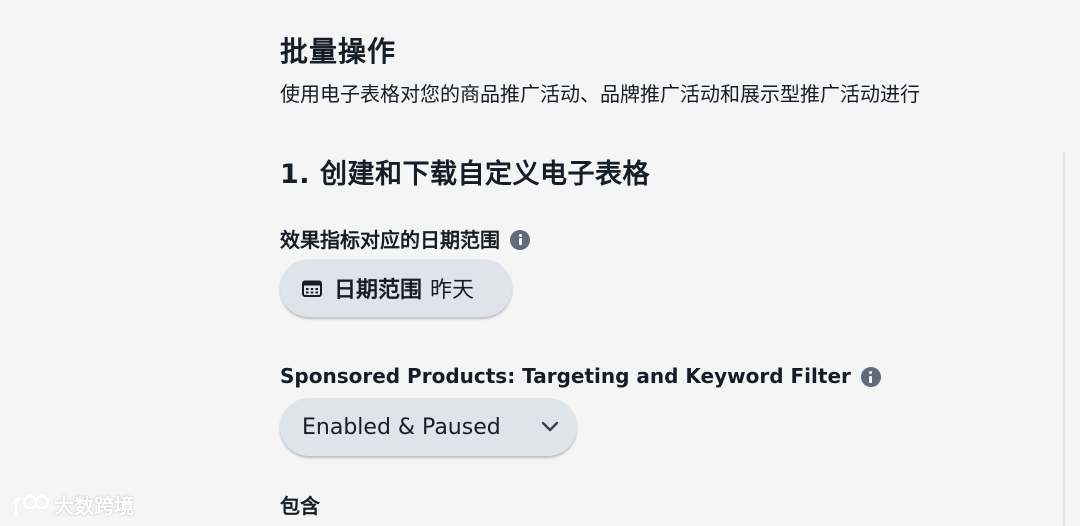 The width and height of the screenshot is (1080, 526). Describe the element at coordinates (452, 290) in the screenshot. I see `date-range-value: 昨天` at that location.